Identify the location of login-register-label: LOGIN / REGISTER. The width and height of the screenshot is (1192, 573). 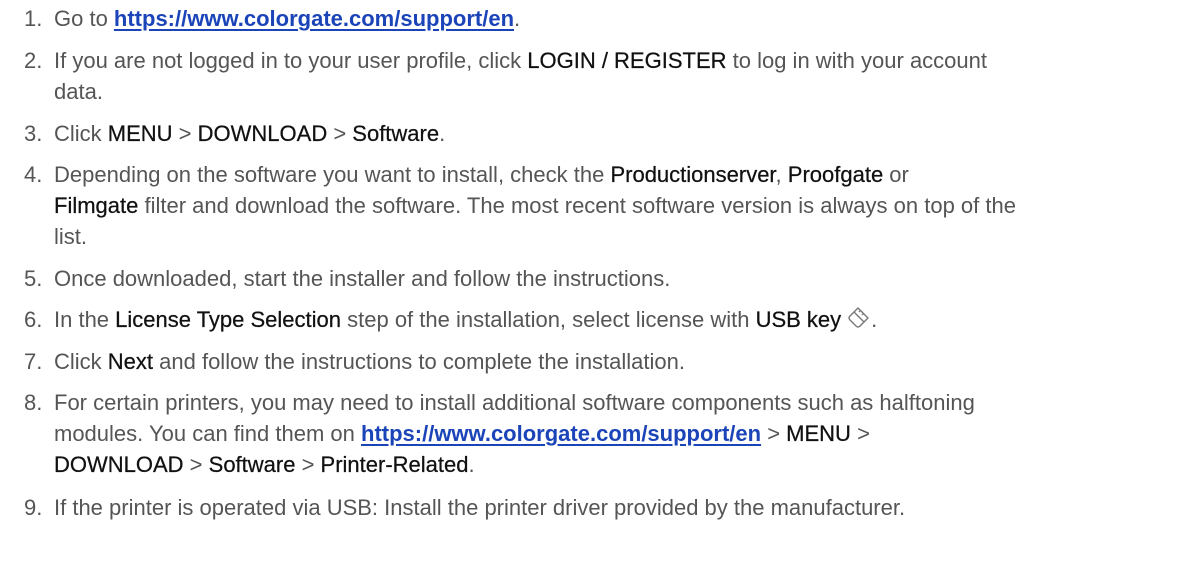
(627, 60).